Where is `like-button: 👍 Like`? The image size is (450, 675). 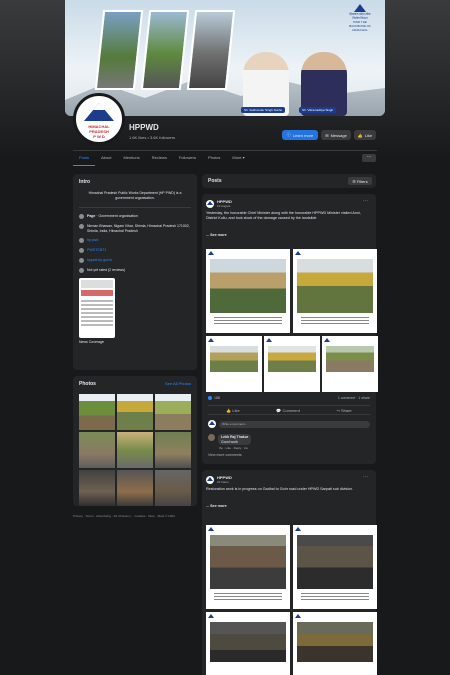
like-button: 👍 Like is located at coordinates (232, 410).